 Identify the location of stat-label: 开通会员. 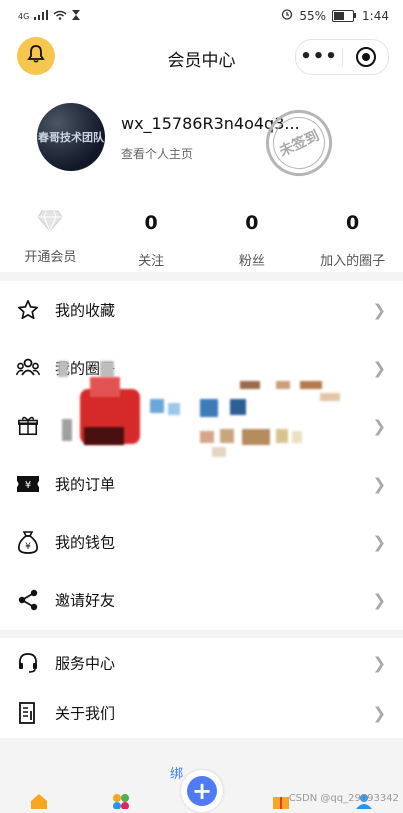
(50, 257).